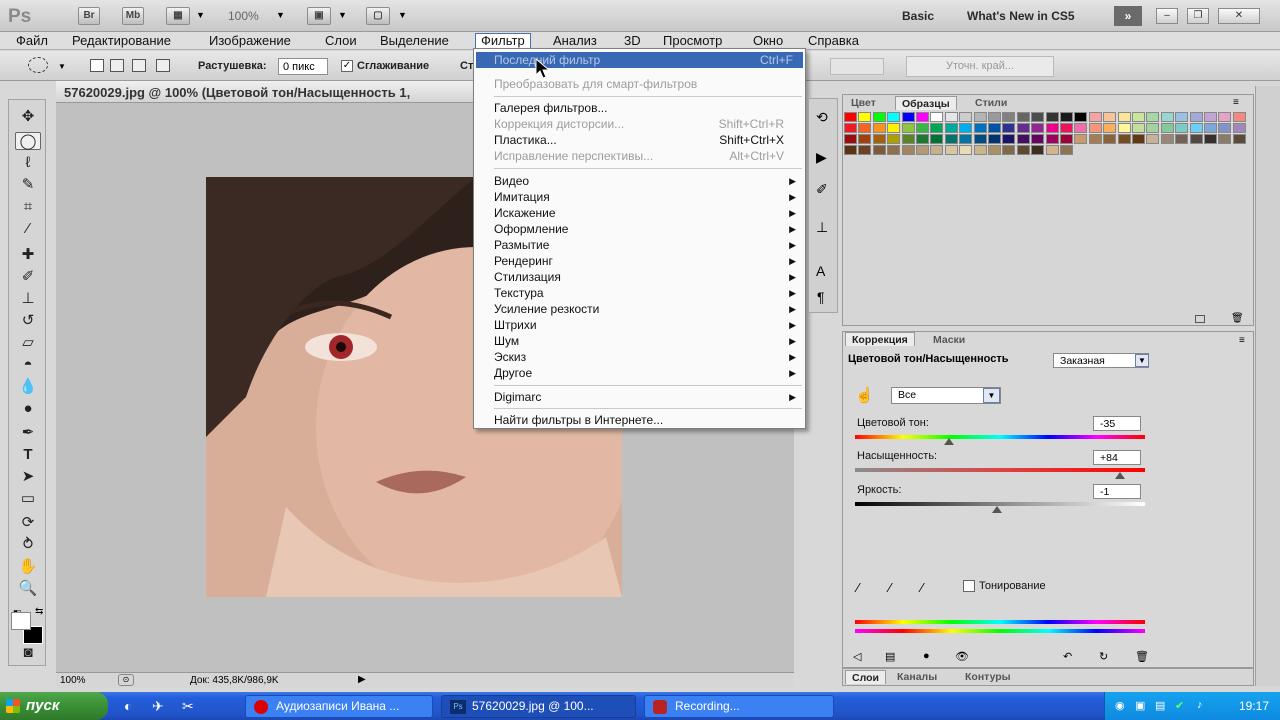 This screenshot has height=720, width=1280. What do you see at coordinates (1237, 318) in the screenshot?
I see `trash-icon: 🗑` at bounding box center [1237, 318].